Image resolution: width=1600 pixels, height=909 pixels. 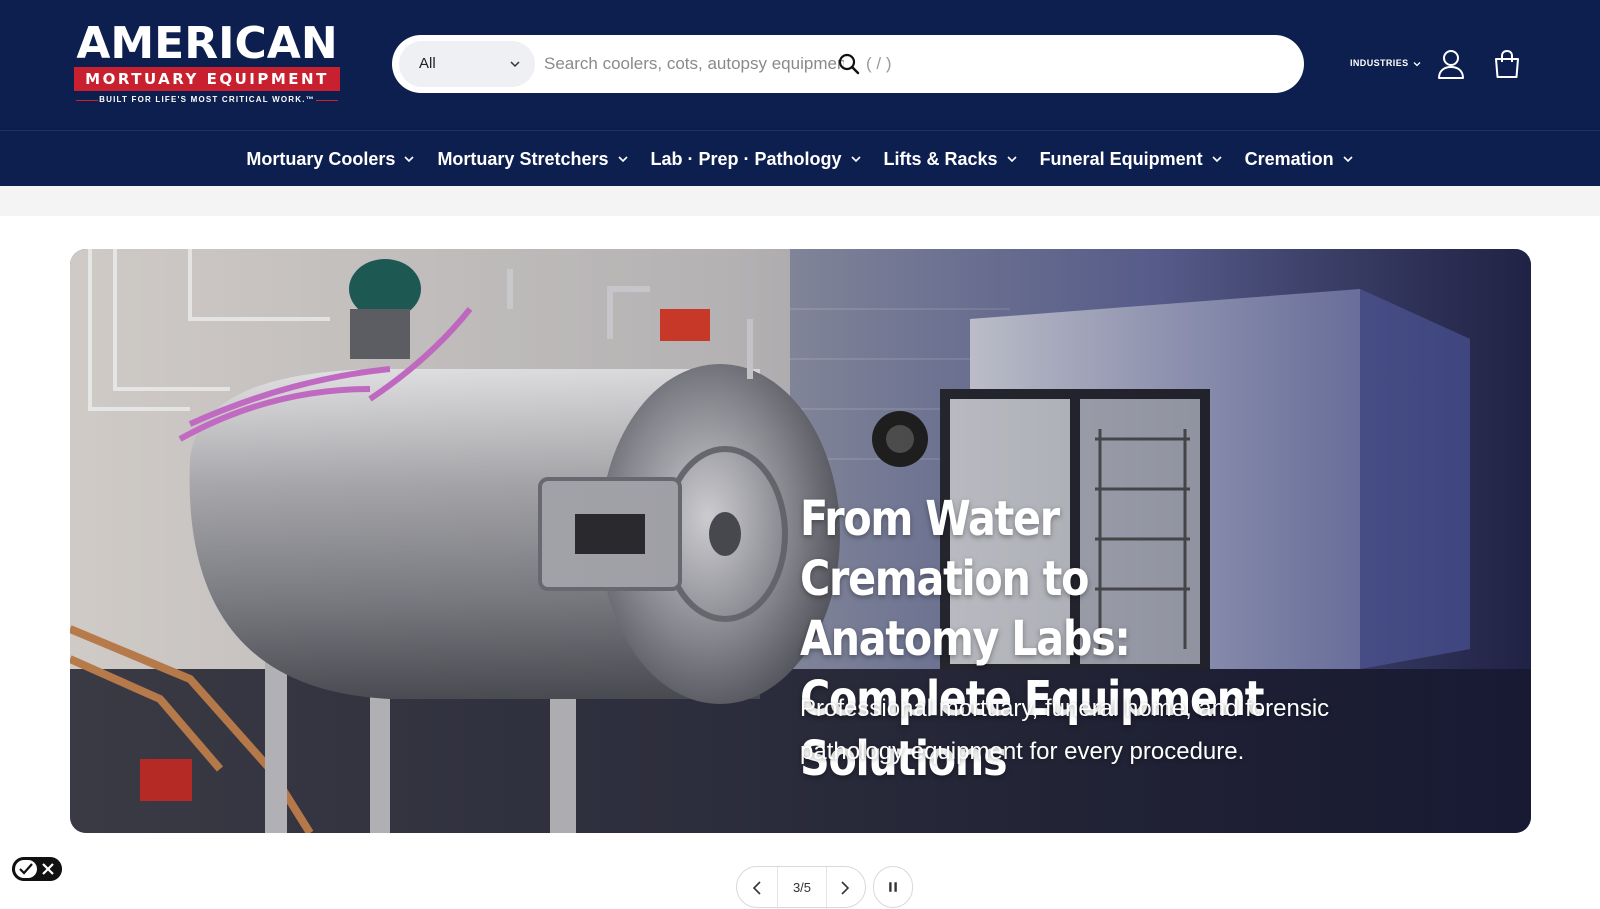 What do you see at coordinates (940, 158) in the screenshot?
I see `nav-item-label: Lifts & Racks` at bounding box center [940, 158].